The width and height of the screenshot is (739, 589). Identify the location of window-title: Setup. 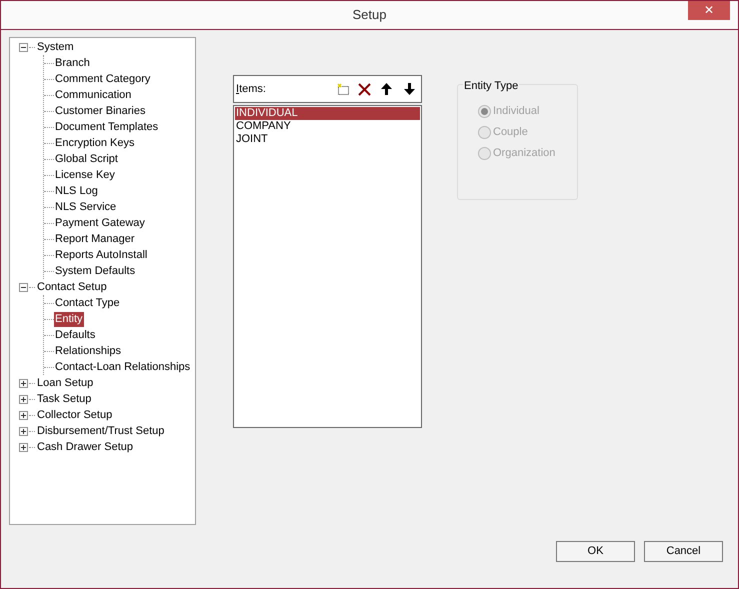
(369, 15).